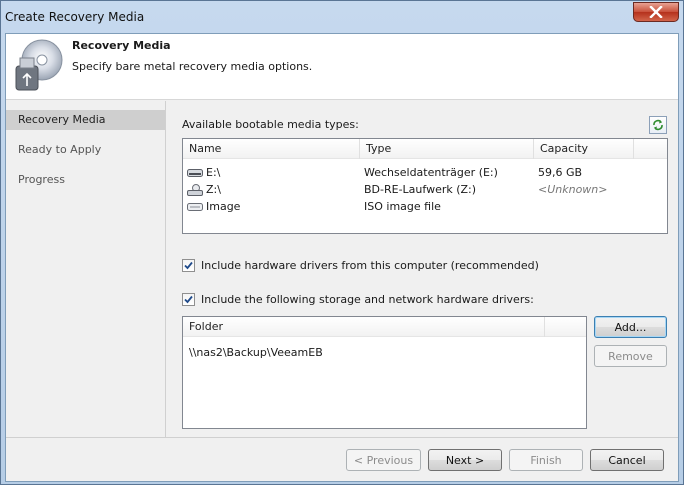 The image size is (684, 485). I want to click on title-bar: Create Recovery Media, so click(342, 17).